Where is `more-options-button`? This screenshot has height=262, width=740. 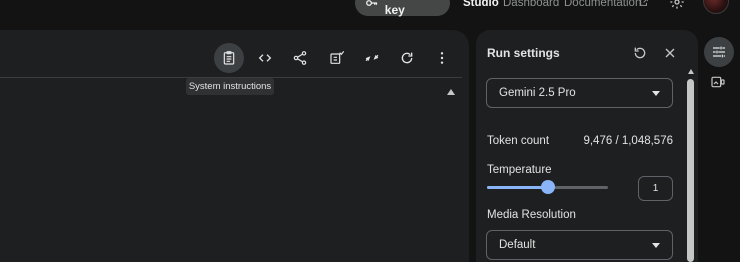 more-options-button is located at coordinates (442, 58).